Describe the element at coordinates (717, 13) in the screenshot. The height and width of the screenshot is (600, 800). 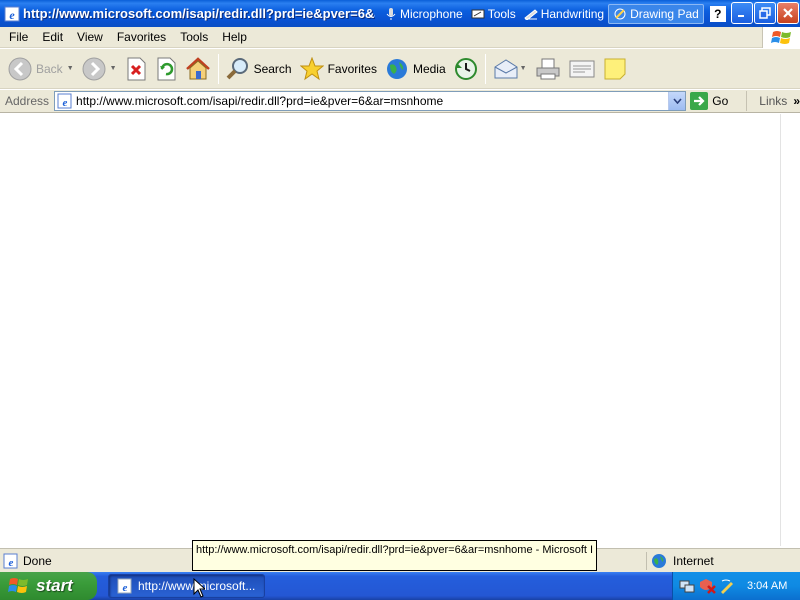
I see `language-bar-help-button: ?` at that location.